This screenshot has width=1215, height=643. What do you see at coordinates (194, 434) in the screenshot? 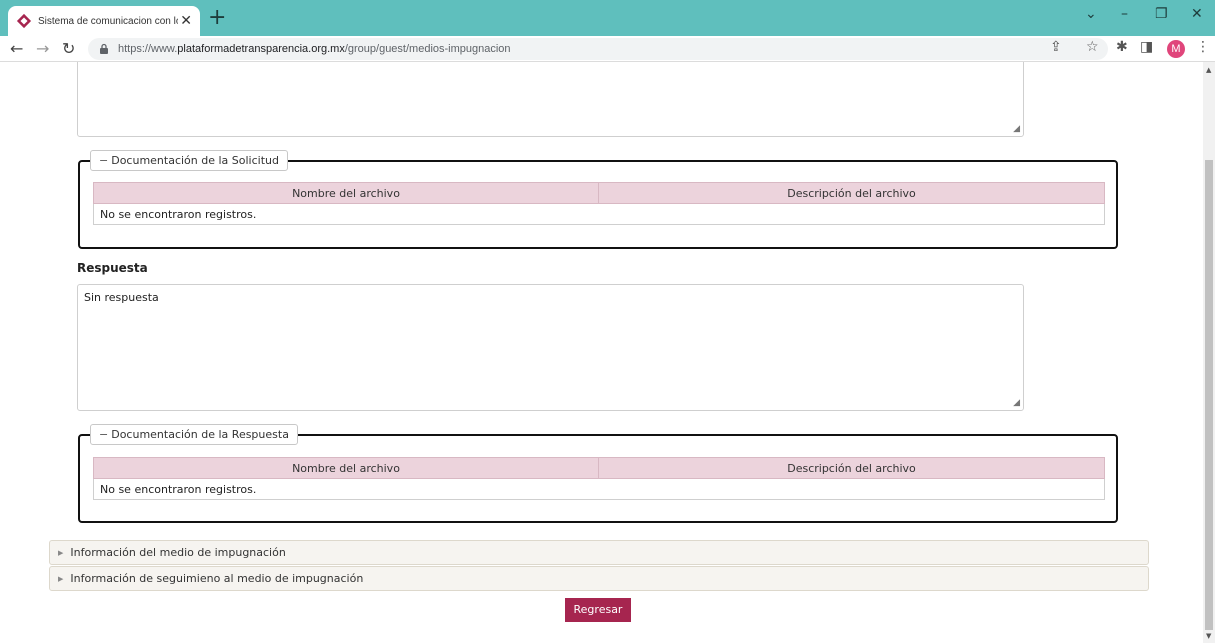
I see `respuesta-docs-legend: − Documentación de la Respuesta` at bounding box center [194, 434].